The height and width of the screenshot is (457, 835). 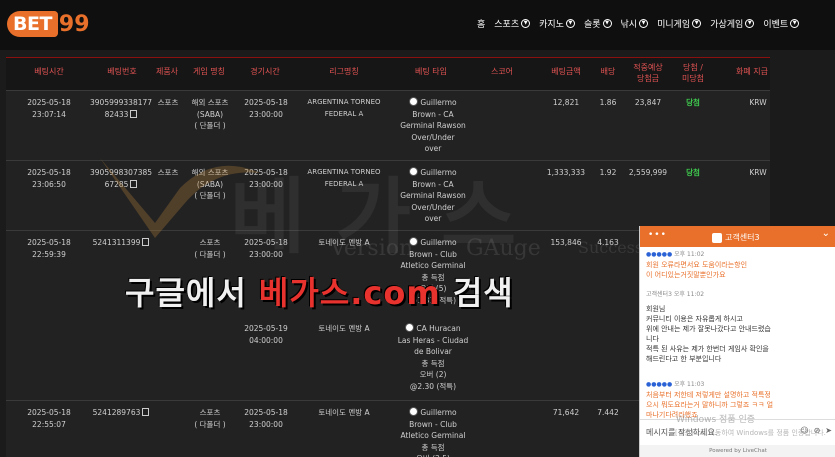 What do you see at coordinates (49, 108) in the screenshot?
I see `cell-bet-time: 2025-05-18 23:07:14` at bounding box center [49, 108].